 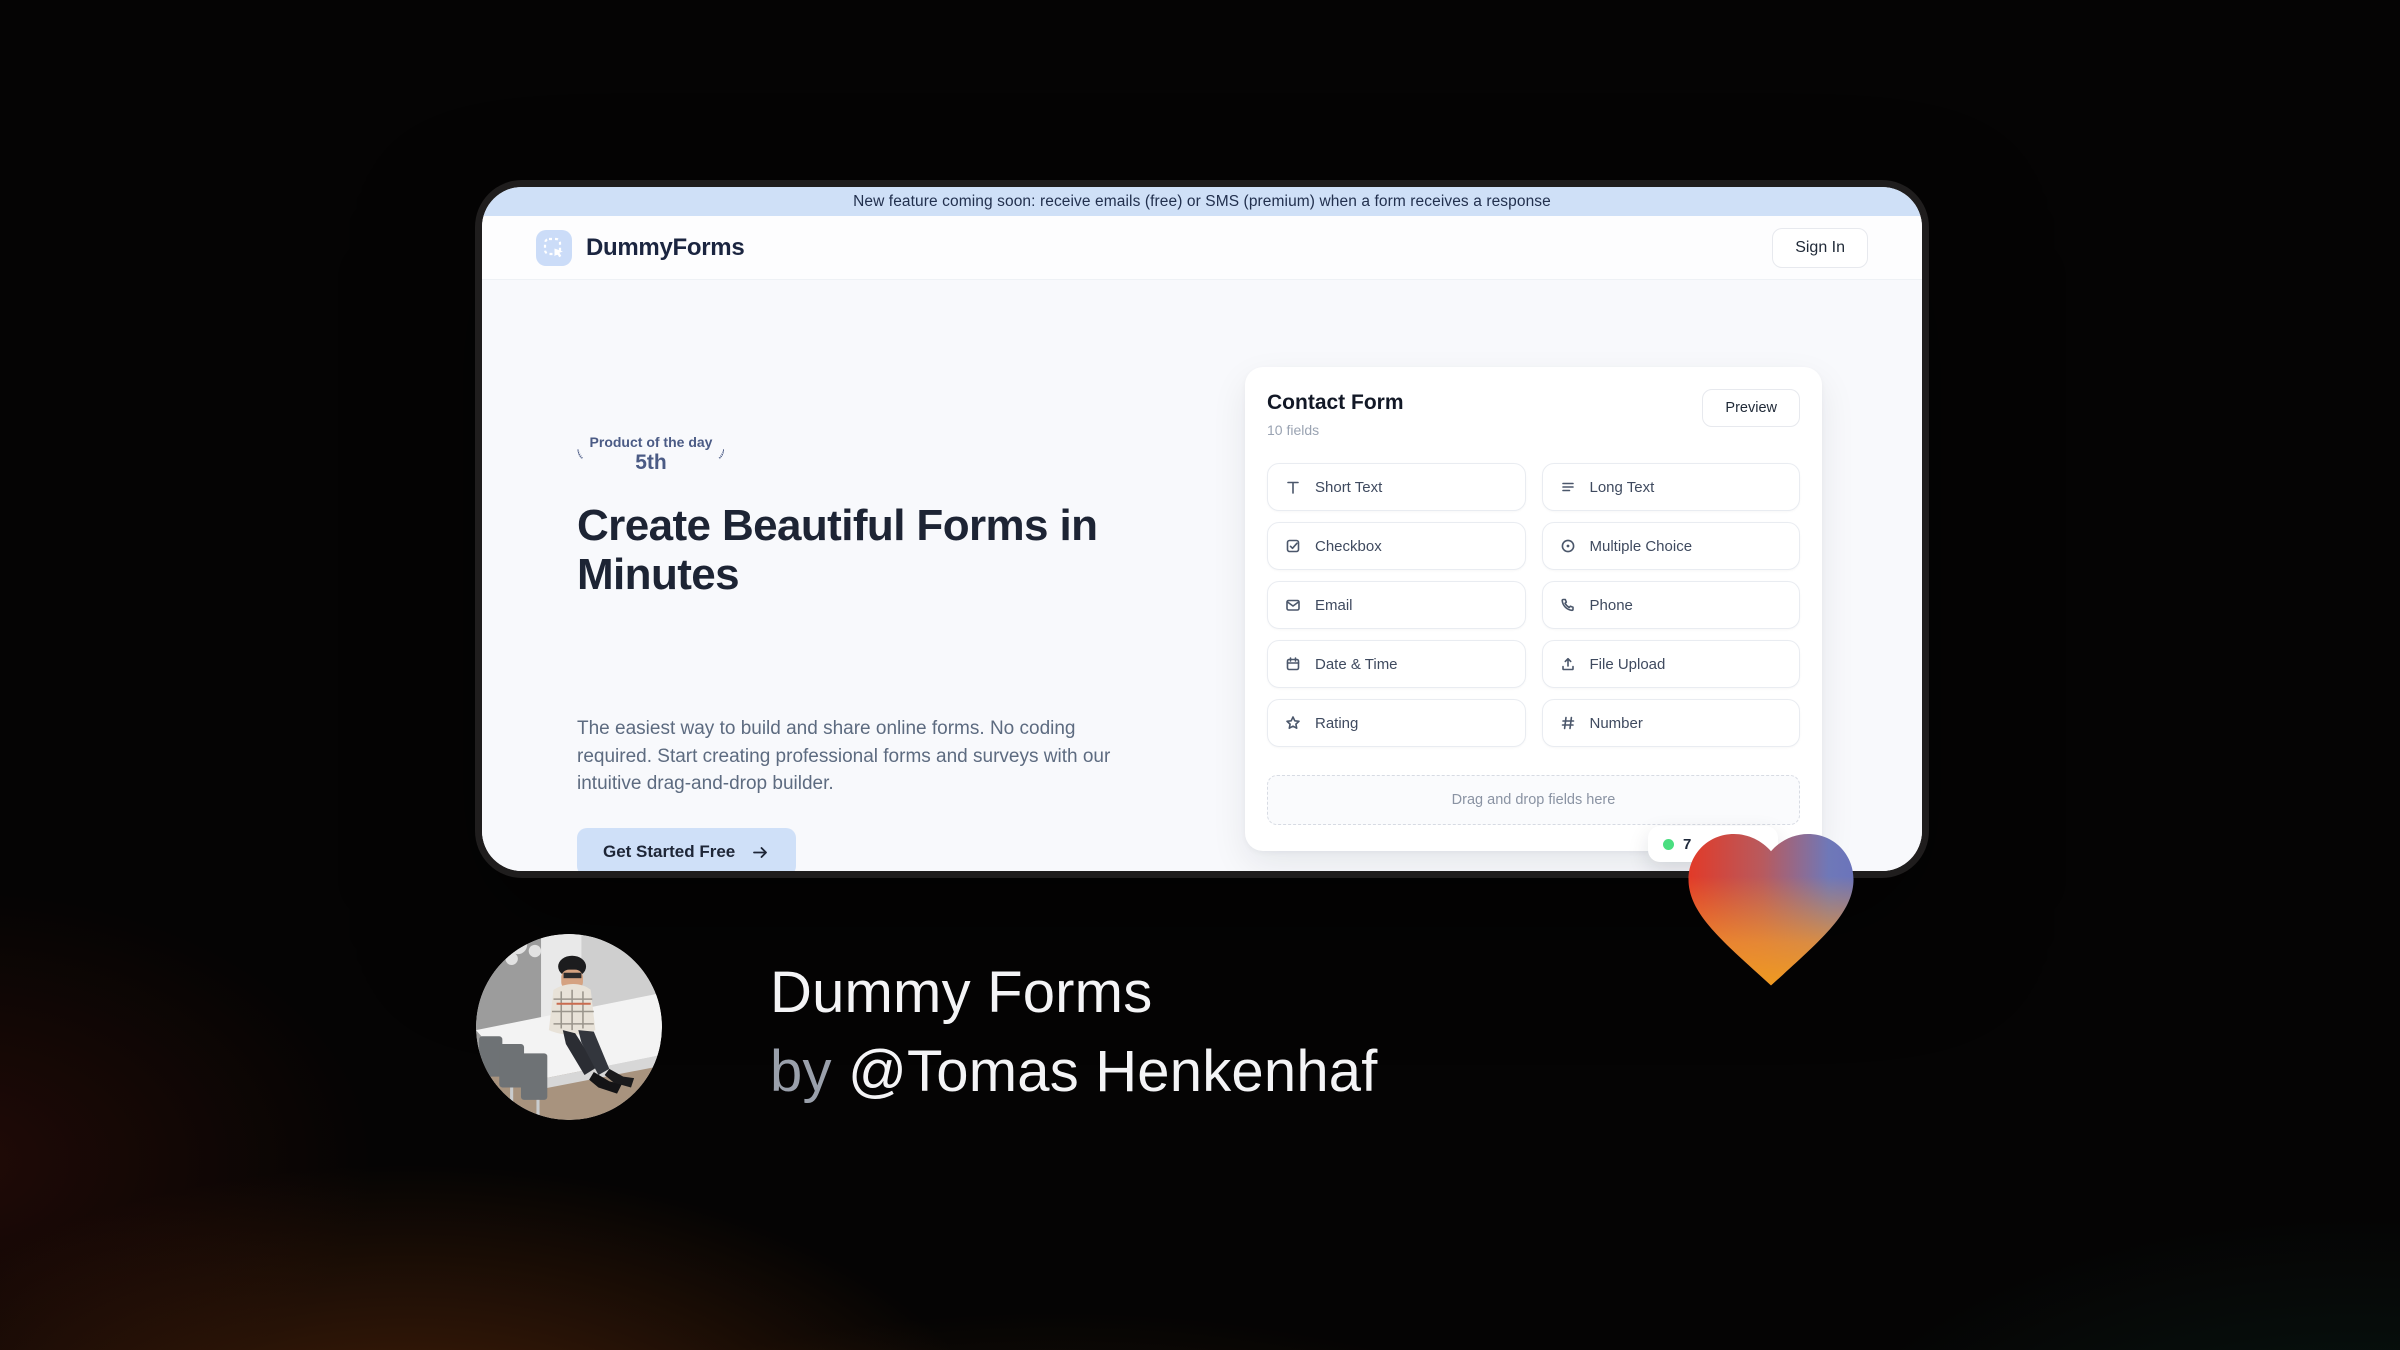 What do you see at coordinates (580, 454) in the screenshot?
I see `laurel-left-icon` at bounding box center [580, 454].